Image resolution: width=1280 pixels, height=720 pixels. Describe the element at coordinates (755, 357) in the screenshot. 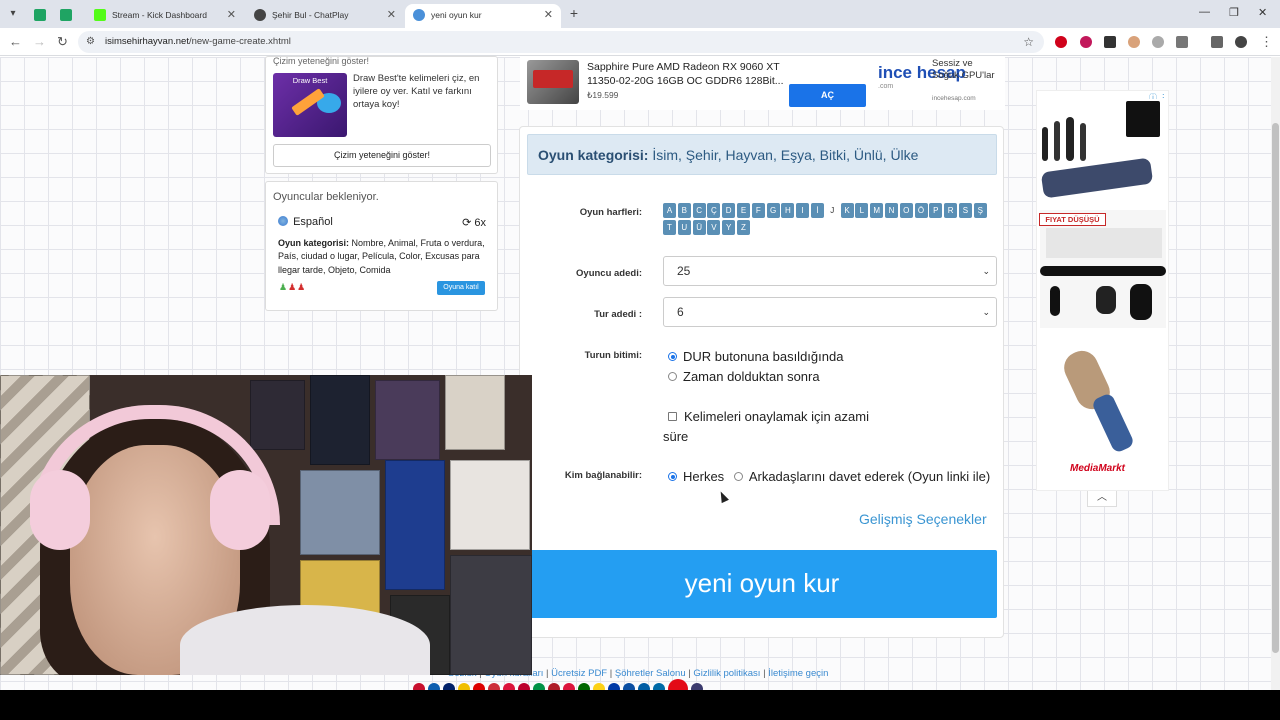

I see `round-end-option-stop: DUR butonuna basıldığında` at that location.